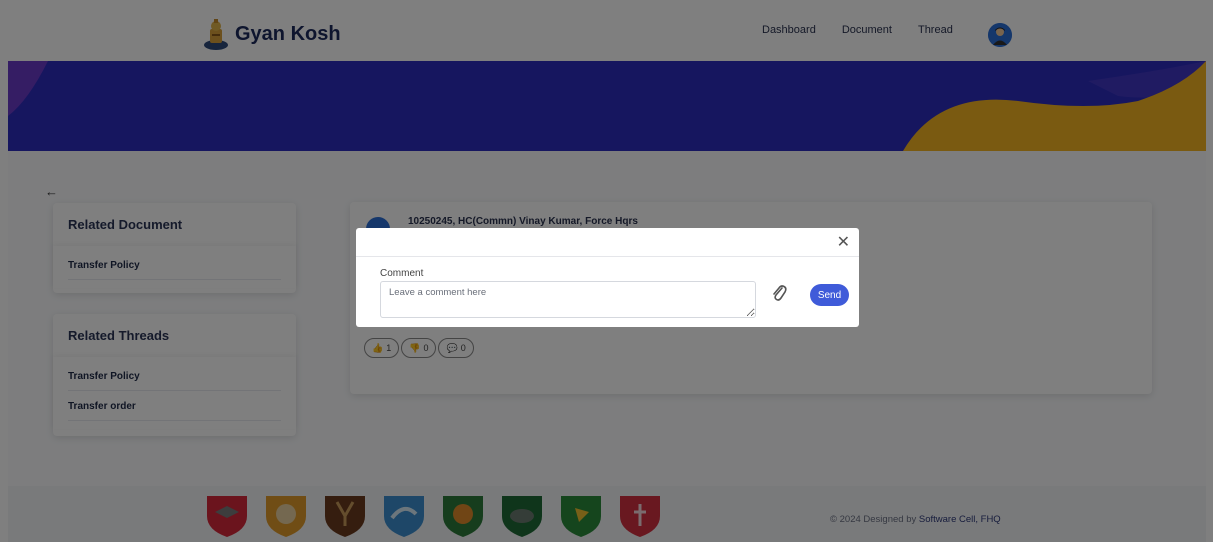  Describe the element at coordinates (607, 277) in the screenshot. I see `comment-modal: ✕ Comment Send` at that location.